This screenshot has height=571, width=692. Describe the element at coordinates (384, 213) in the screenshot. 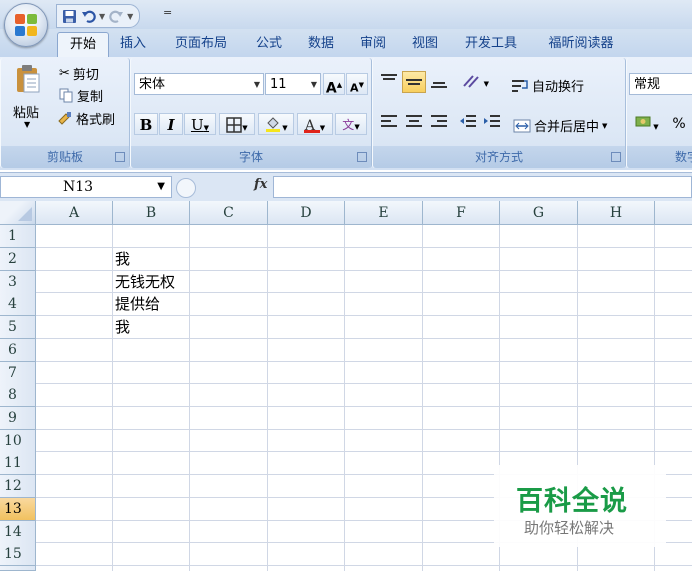

I see `column-header-e: E` at that location.